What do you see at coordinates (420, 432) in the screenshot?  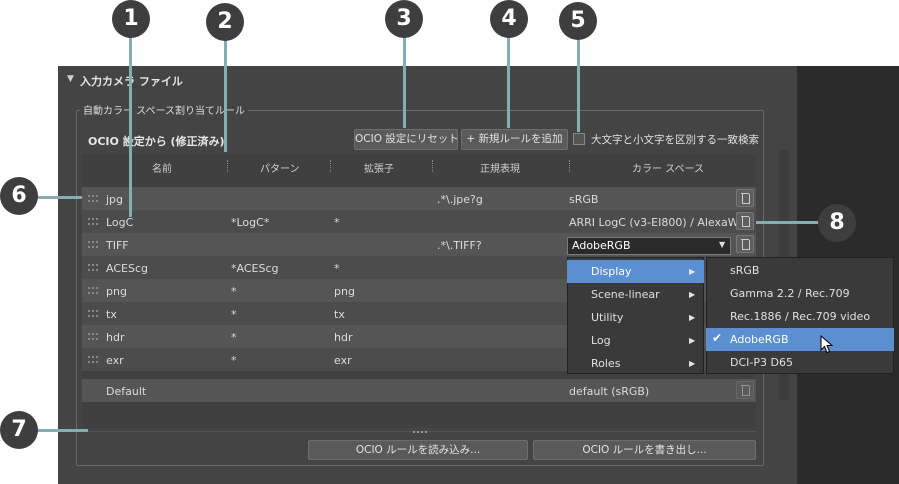 I see `resize-grip-icon` at bounding box center [420, 432].